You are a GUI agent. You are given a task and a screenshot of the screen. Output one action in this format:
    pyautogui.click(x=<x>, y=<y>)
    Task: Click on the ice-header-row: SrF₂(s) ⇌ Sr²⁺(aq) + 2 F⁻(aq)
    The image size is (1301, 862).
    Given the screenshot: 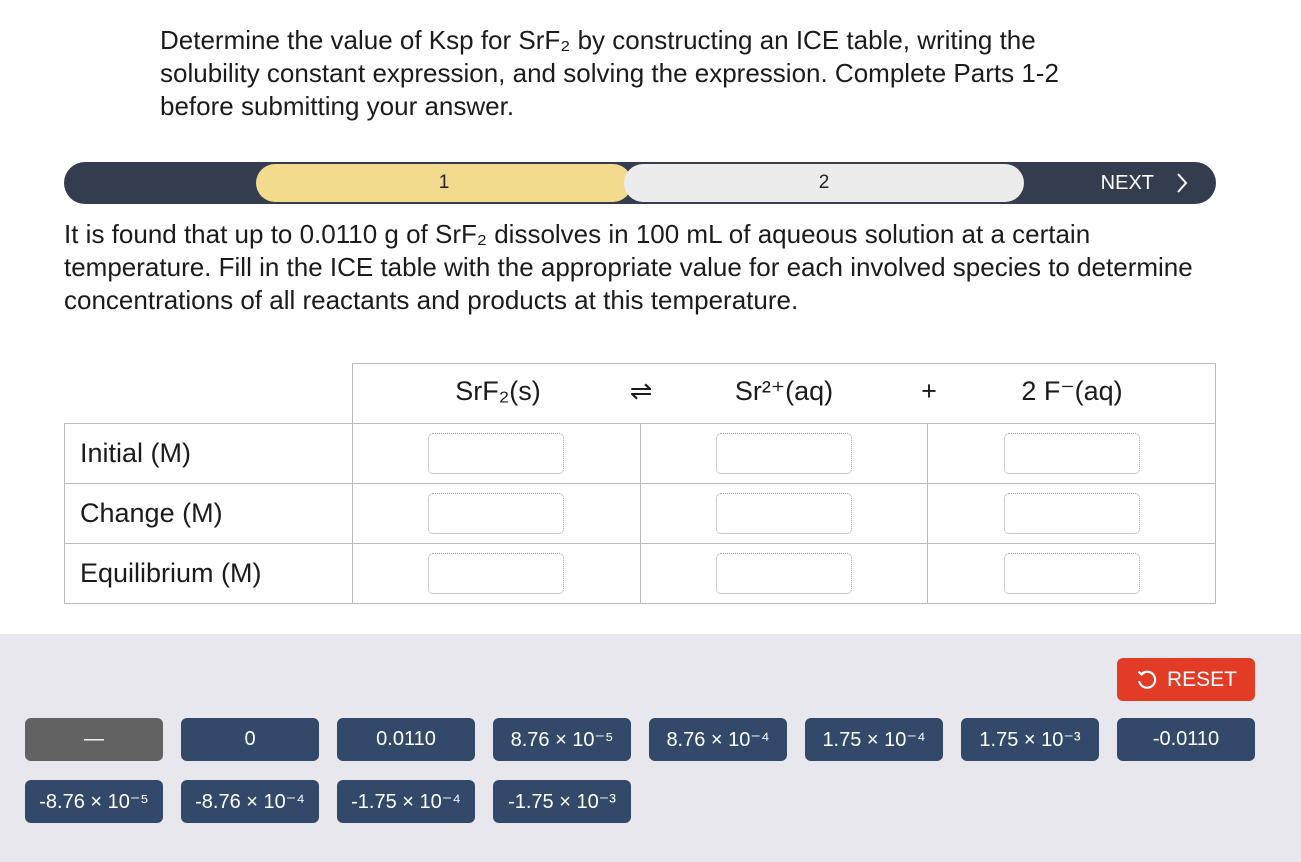 What is the action you would take?
    pyautogui.click(x=640, y=393)
    